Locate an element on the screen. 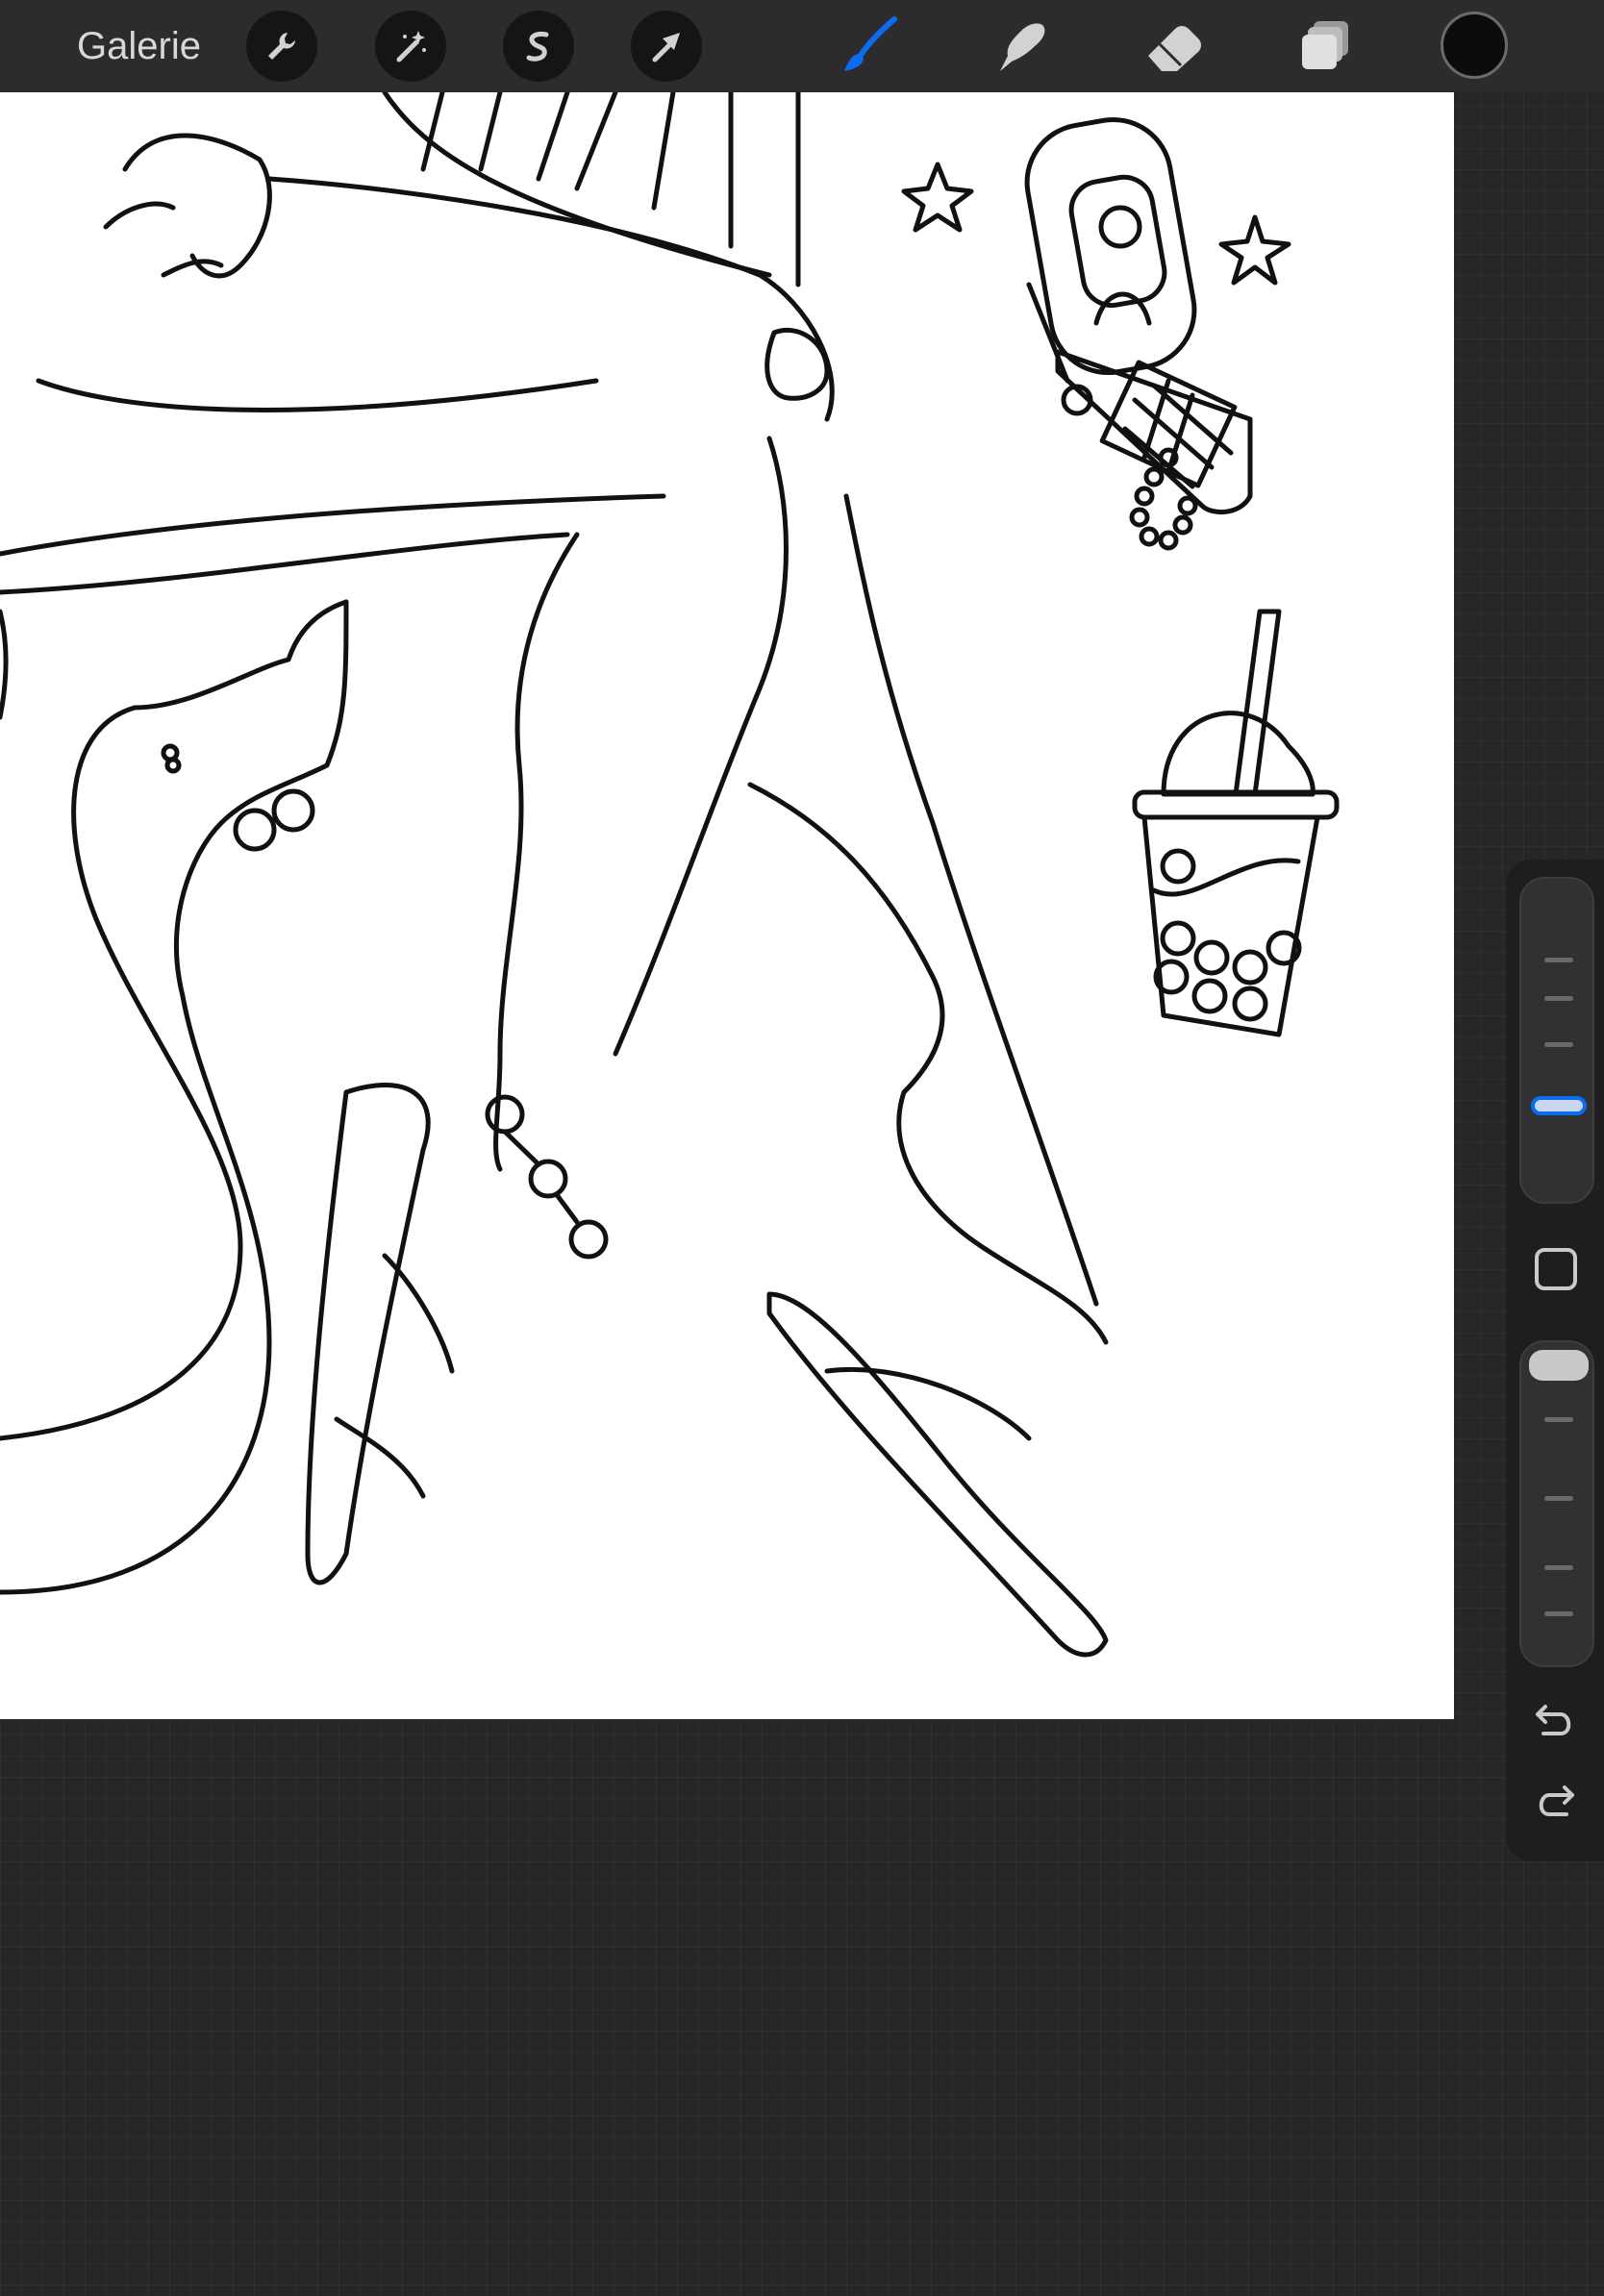 The height and width of the screenshot is (2296, 1604). eraser-icon is located at coordinates (1174, 48).